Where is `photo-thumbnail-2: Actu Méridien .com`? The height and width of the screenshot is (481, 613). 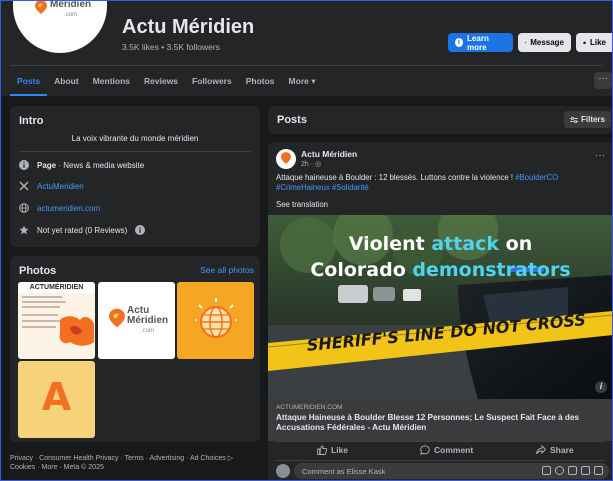 photo-thumbnail-2: Actu Méridien .com is located at coordinates (136, 320).